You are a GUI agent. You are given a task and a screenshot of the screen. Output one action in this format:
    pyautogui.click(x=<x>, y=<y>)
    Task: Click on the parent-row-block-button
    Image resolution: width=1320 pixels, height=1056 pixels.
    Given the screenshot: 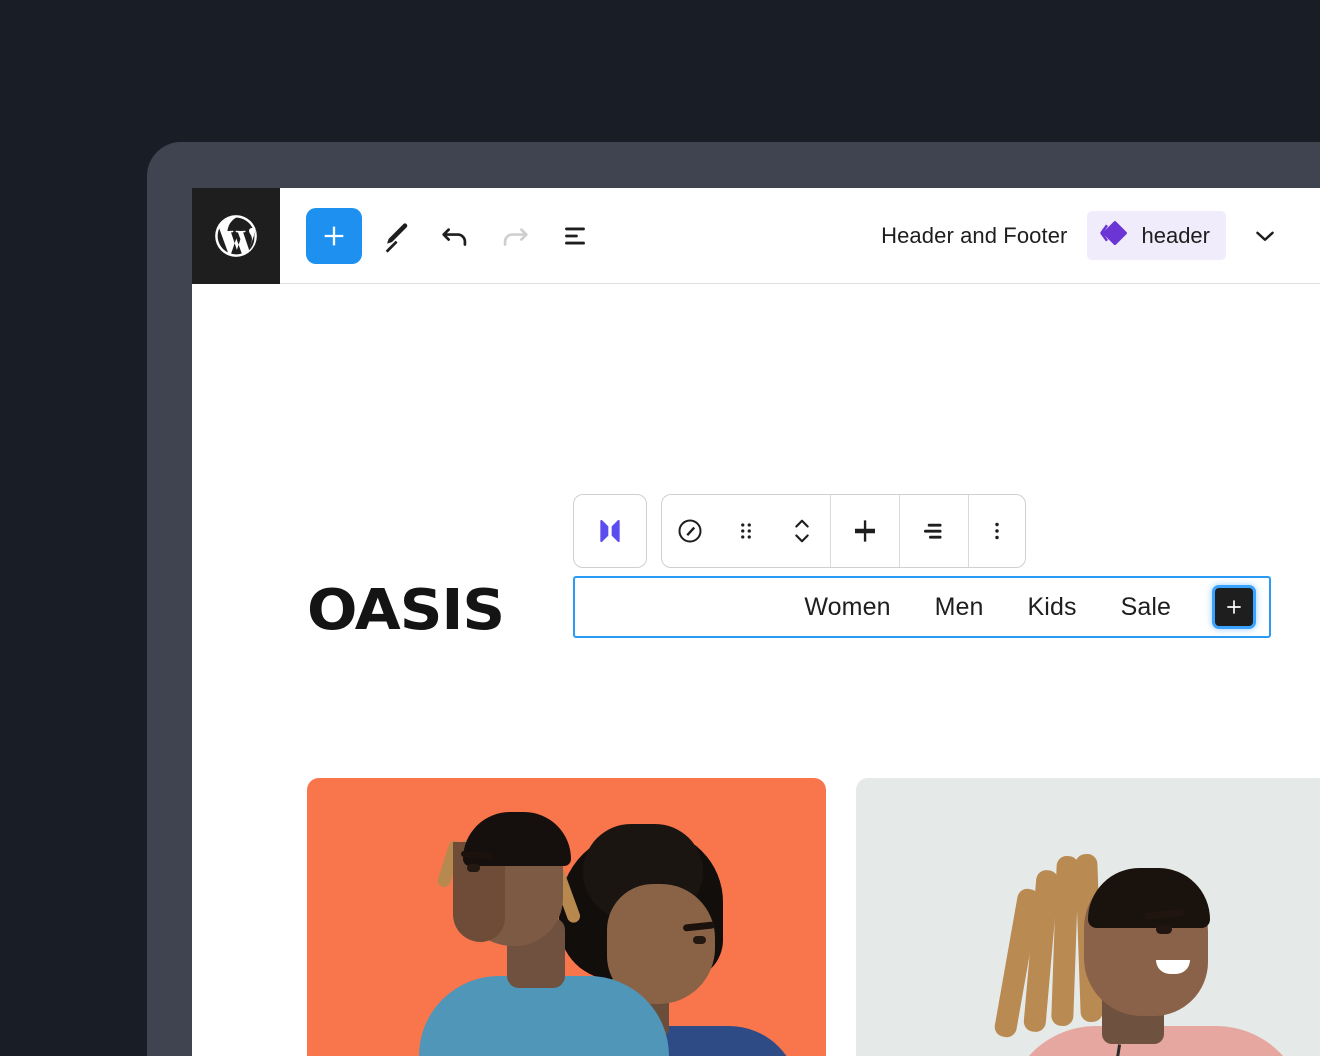 What is the action you would take?
    pyautogui.click(x=610, y=531)
    